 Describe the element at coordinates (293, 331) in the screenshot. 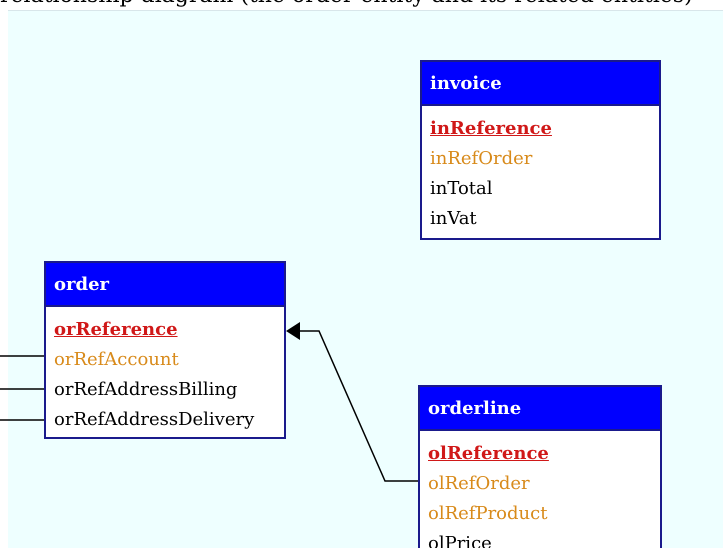

I see `arrowhead-icon` at that location.